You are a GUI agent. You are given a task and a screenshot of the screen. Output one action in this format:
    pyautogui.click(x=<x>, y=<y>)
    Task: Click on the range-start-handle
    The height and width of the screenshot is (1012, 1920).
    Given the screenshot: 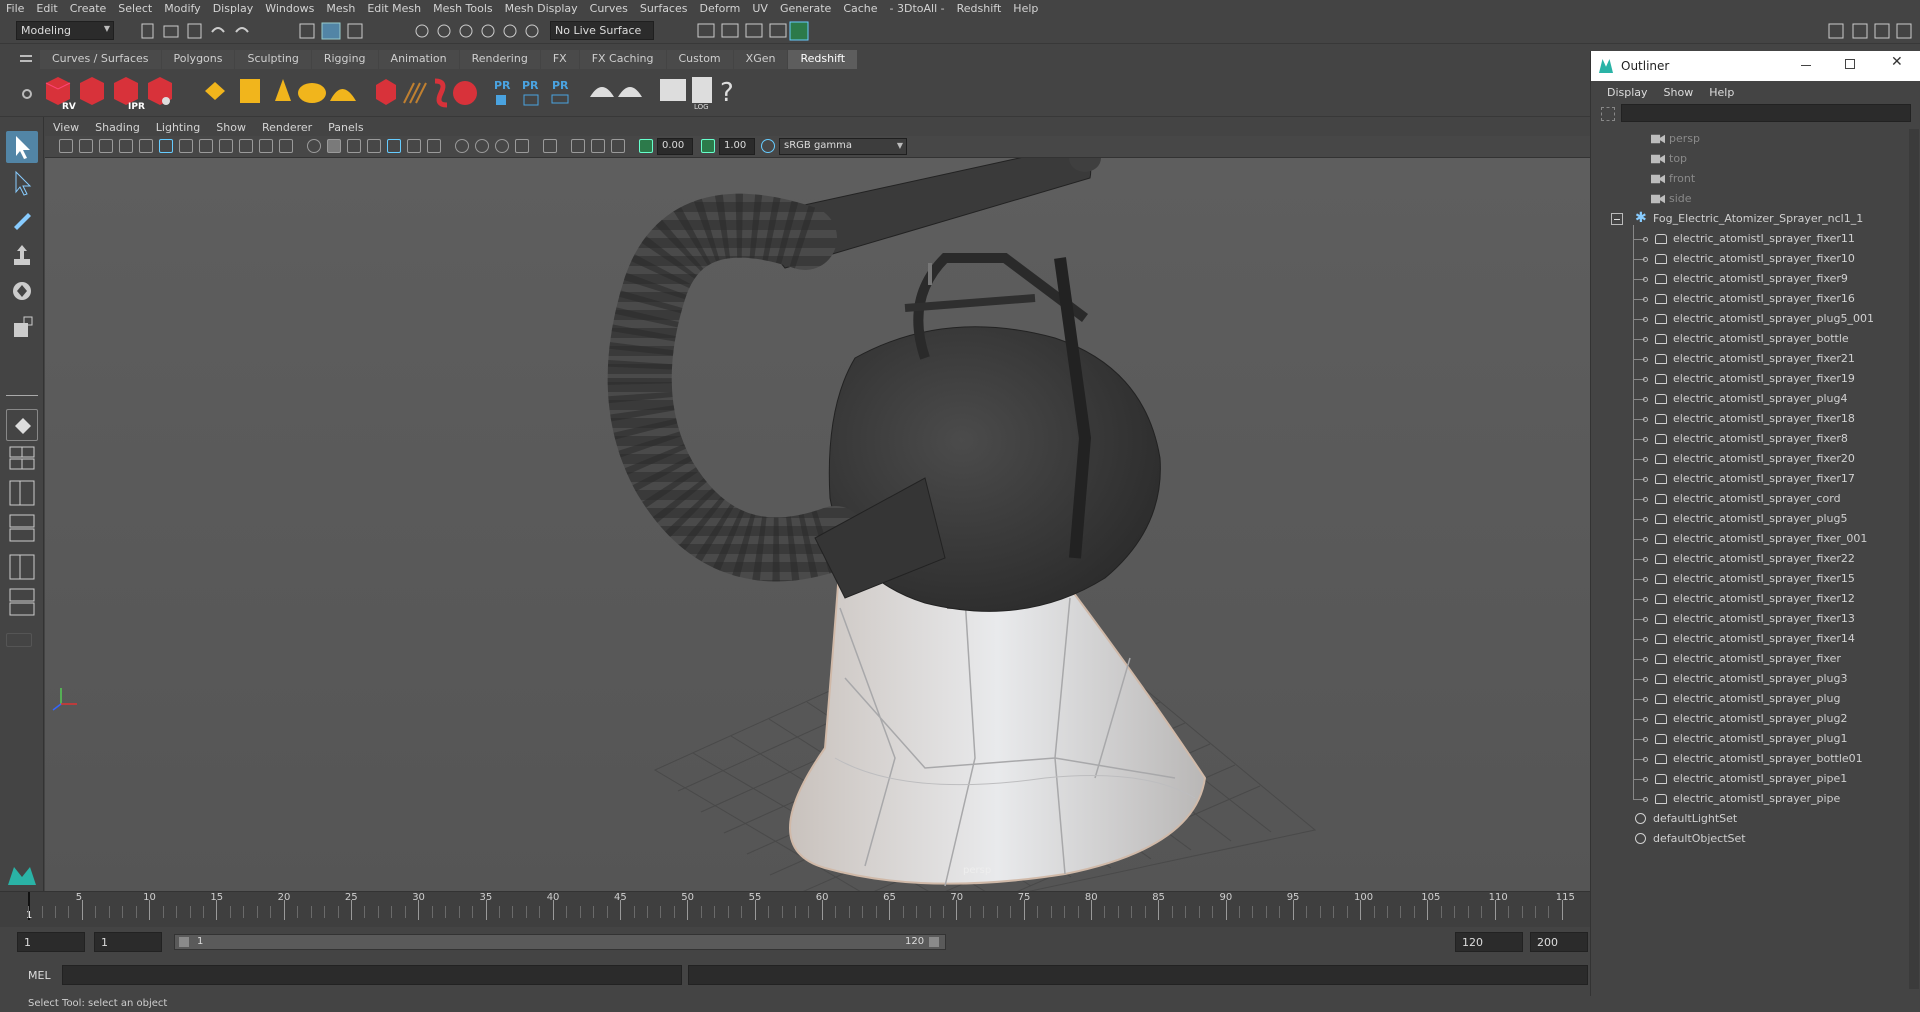 What is the action you would take?
    pyautogui.click(x=184, y=942)
    